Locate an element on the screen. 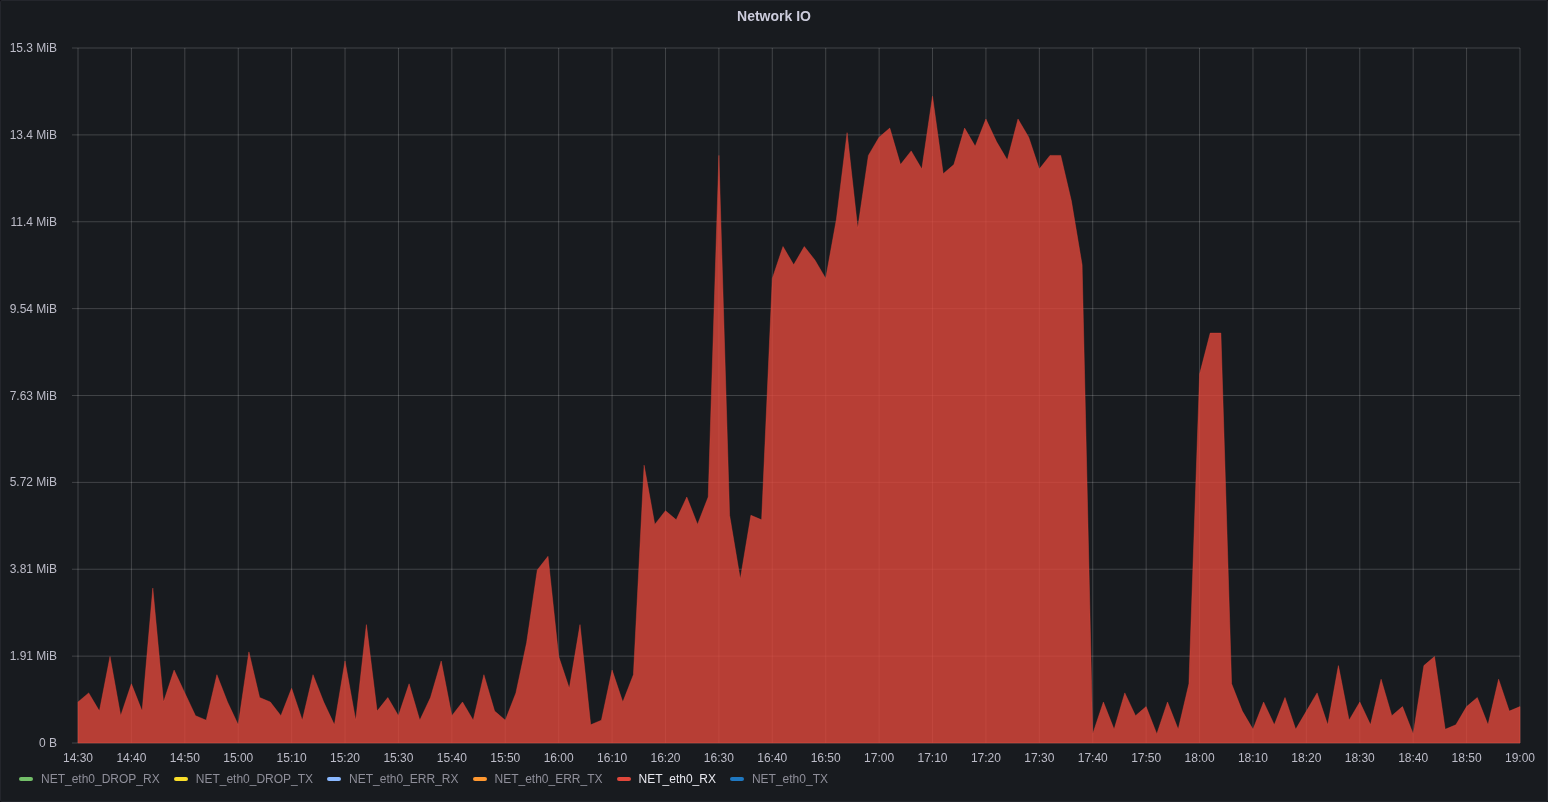 This screenshot has width=1548, height=804. y-axis-label: 5.72 MiB is located at coordinates (33, 482).